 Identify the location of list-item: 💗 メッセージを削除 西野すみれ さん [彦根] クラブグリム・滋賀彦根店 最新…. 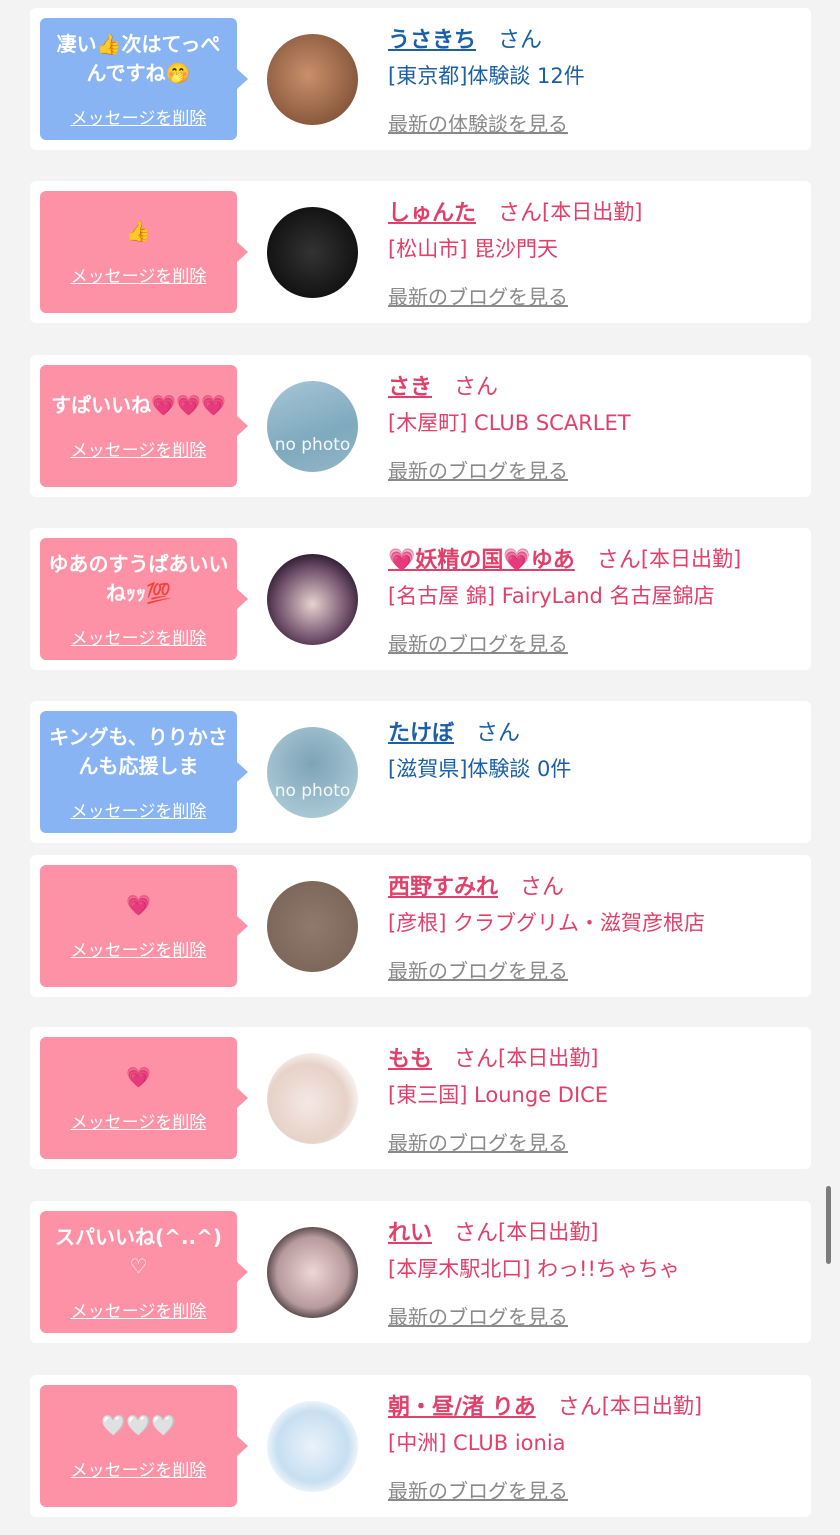
(420, 926).